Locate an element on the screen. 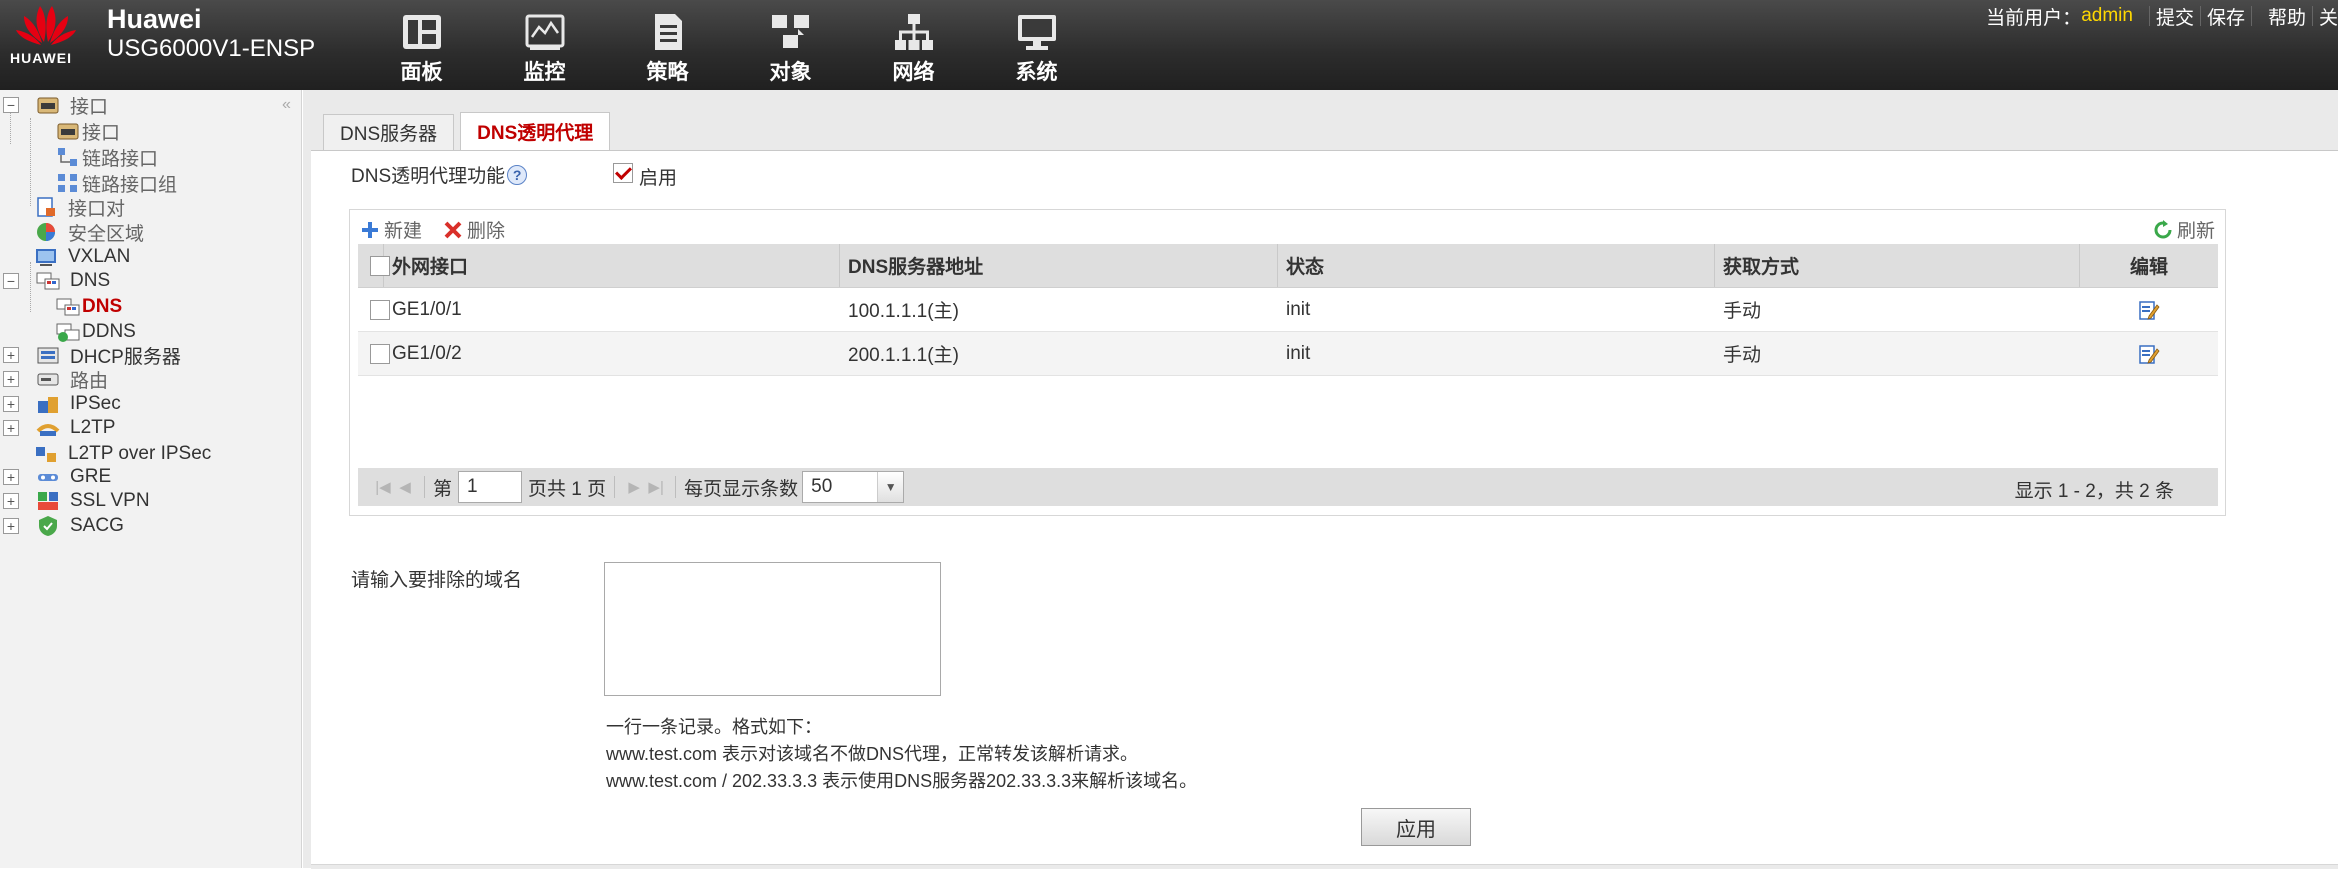 The width and height of the screenshot is (2338, 869). submit-link: 提交 is located at coordinates (2175, 16).